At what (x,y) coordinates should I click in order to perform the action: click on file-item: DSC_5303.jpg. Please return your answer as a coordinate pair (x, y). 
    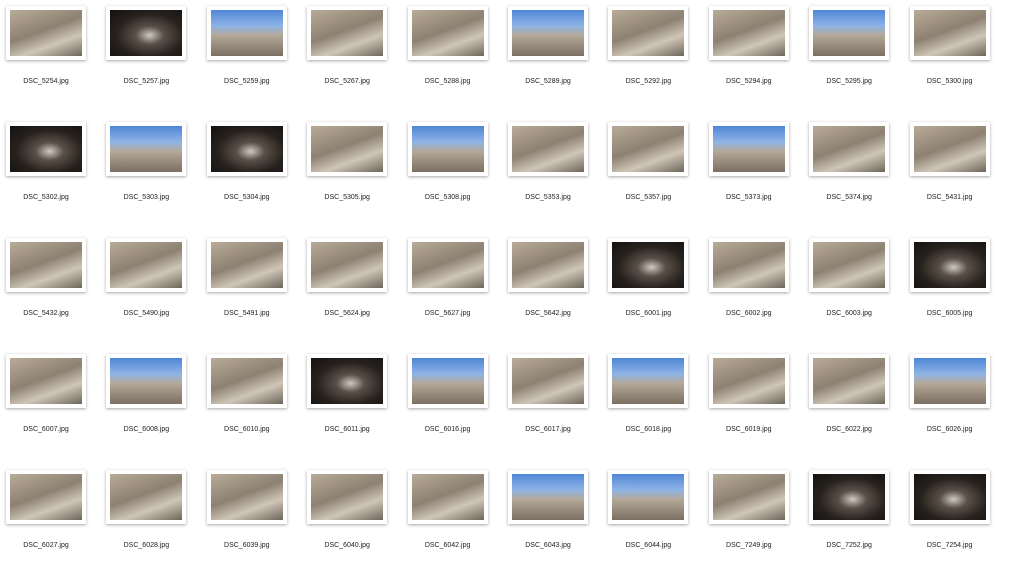
    Looking at the image, I should click on (150, 166).